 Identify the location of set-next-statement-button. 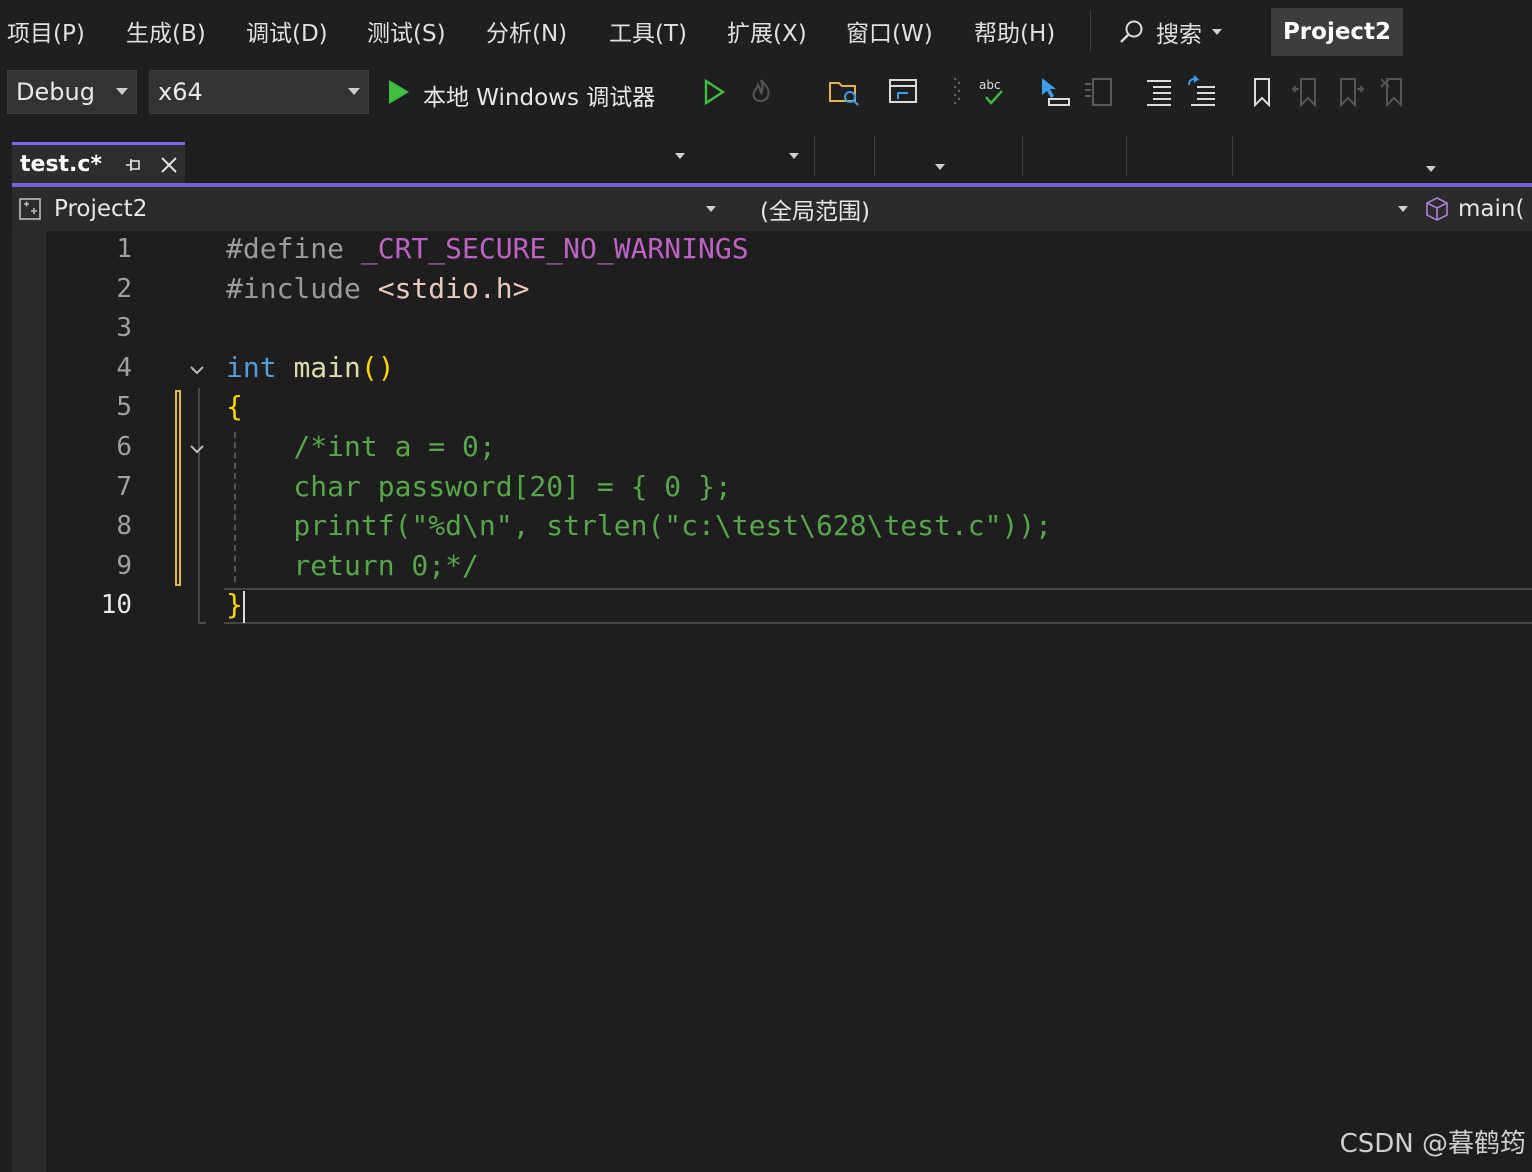
(1054, 92).